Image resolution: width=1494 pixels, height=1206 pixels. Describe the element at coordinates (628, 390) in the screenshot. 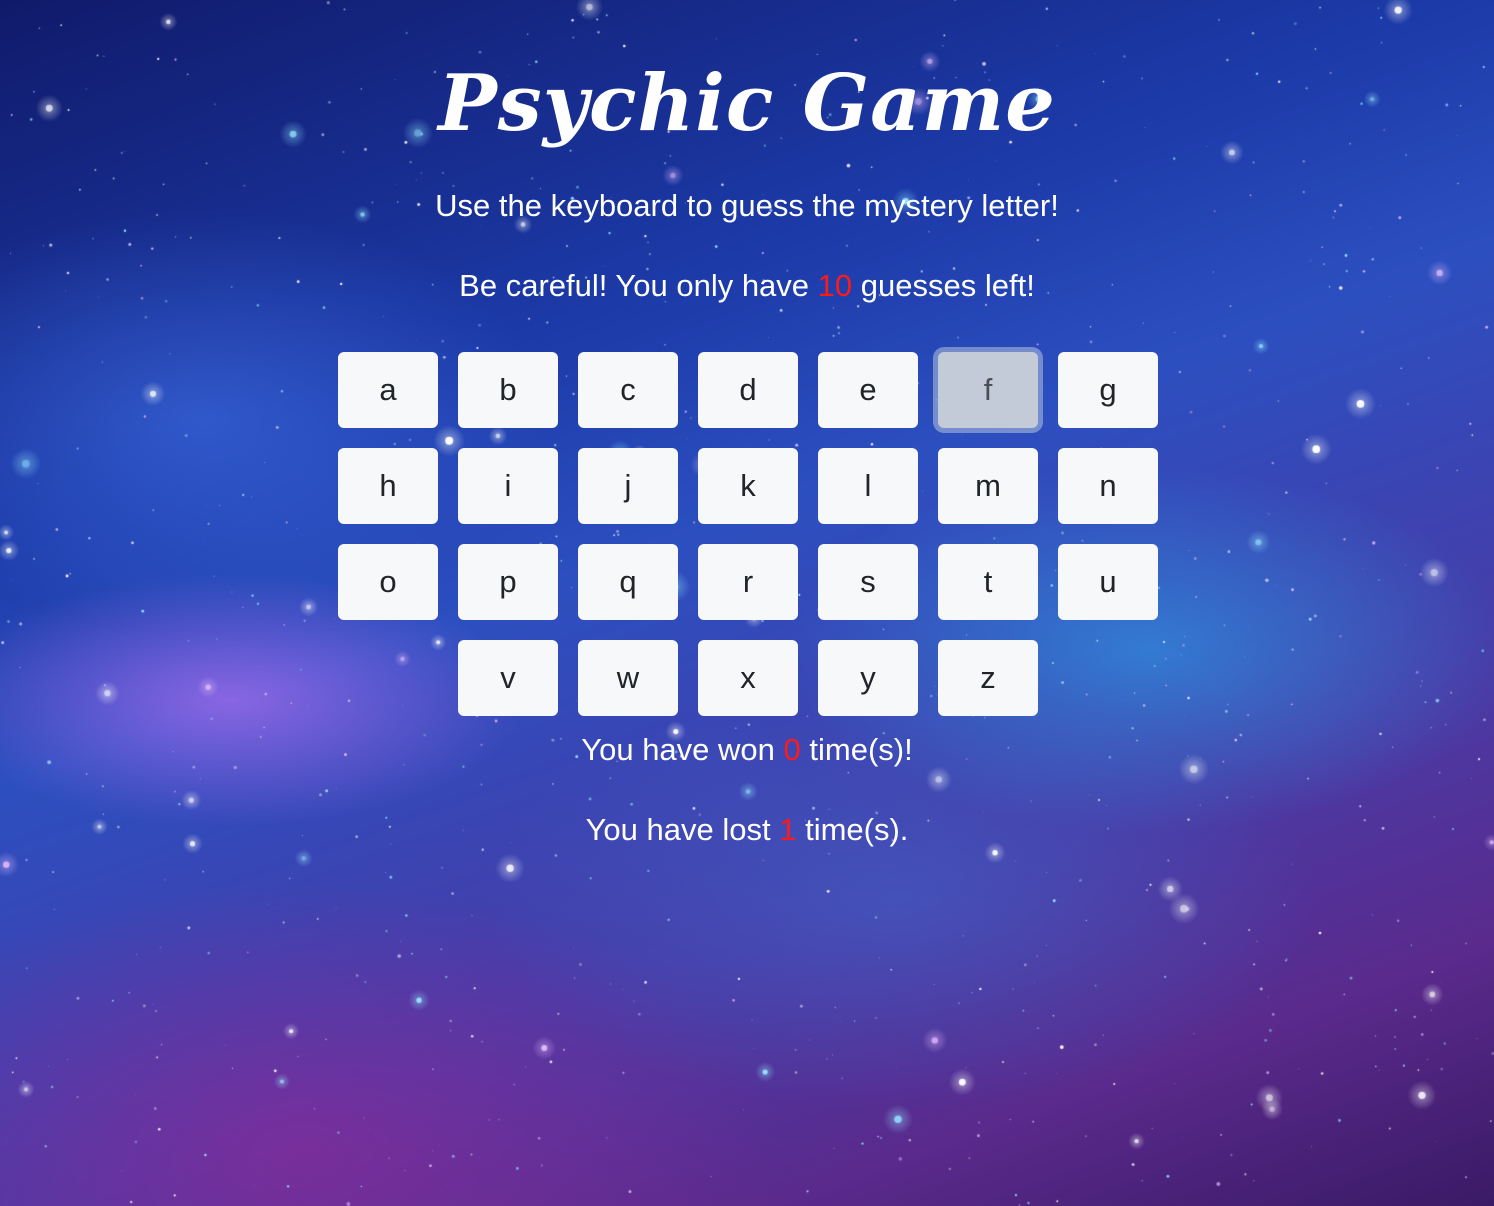

I see `key-c: c` at that location.